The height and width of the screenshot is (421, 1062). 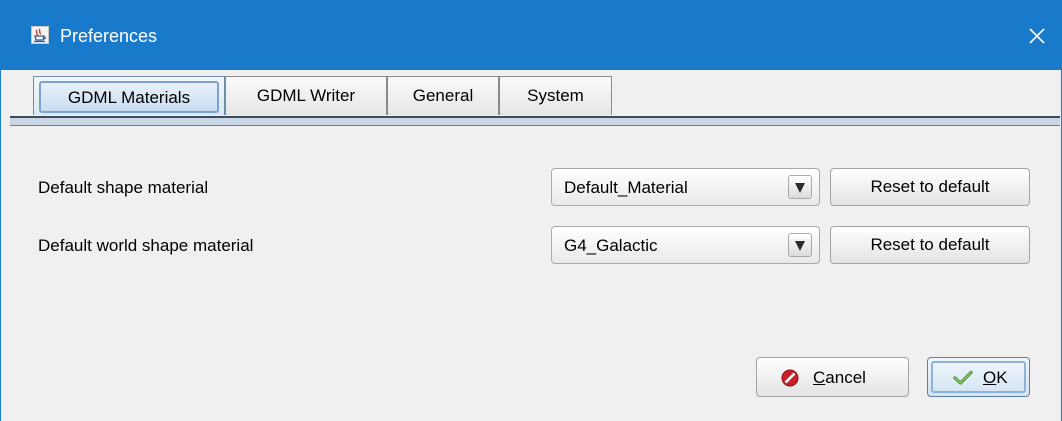 What do you see at coordinates (109, 36) in the screenshot?
I see `window-title: Preferences` at bounding box center [109, 36].